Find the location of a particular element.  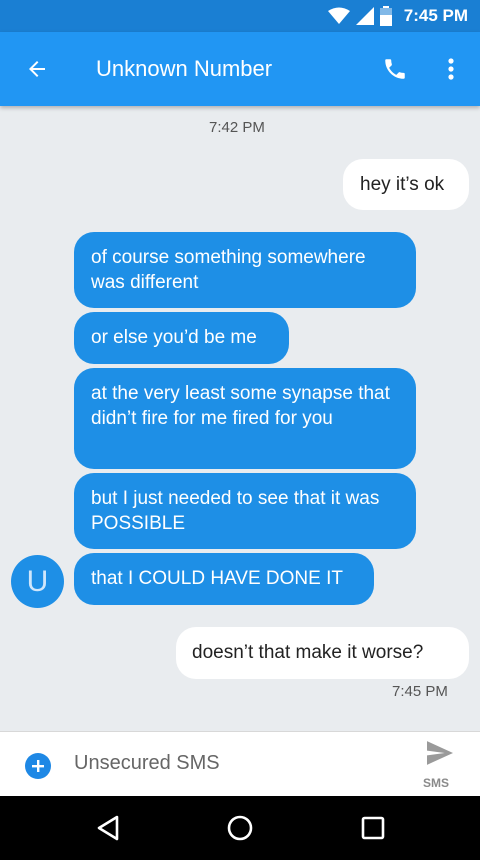

triangle-back-icon is located at coordinates (108, 828).